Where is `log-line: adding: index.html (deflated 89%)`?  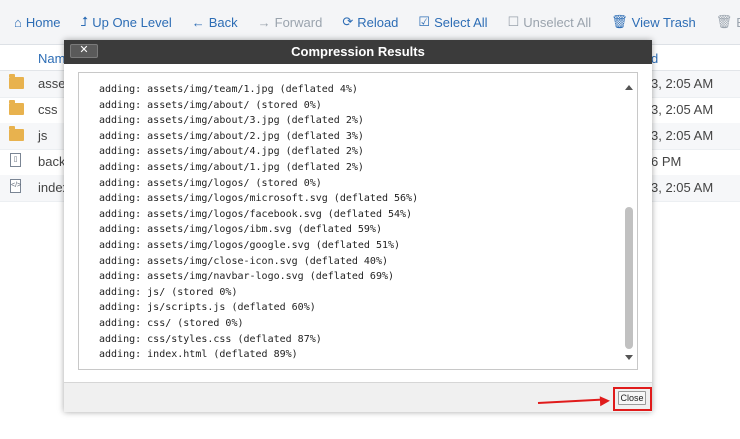 log-line: adding: index.html (deflated 89%) is located at coordinates (198, 355).